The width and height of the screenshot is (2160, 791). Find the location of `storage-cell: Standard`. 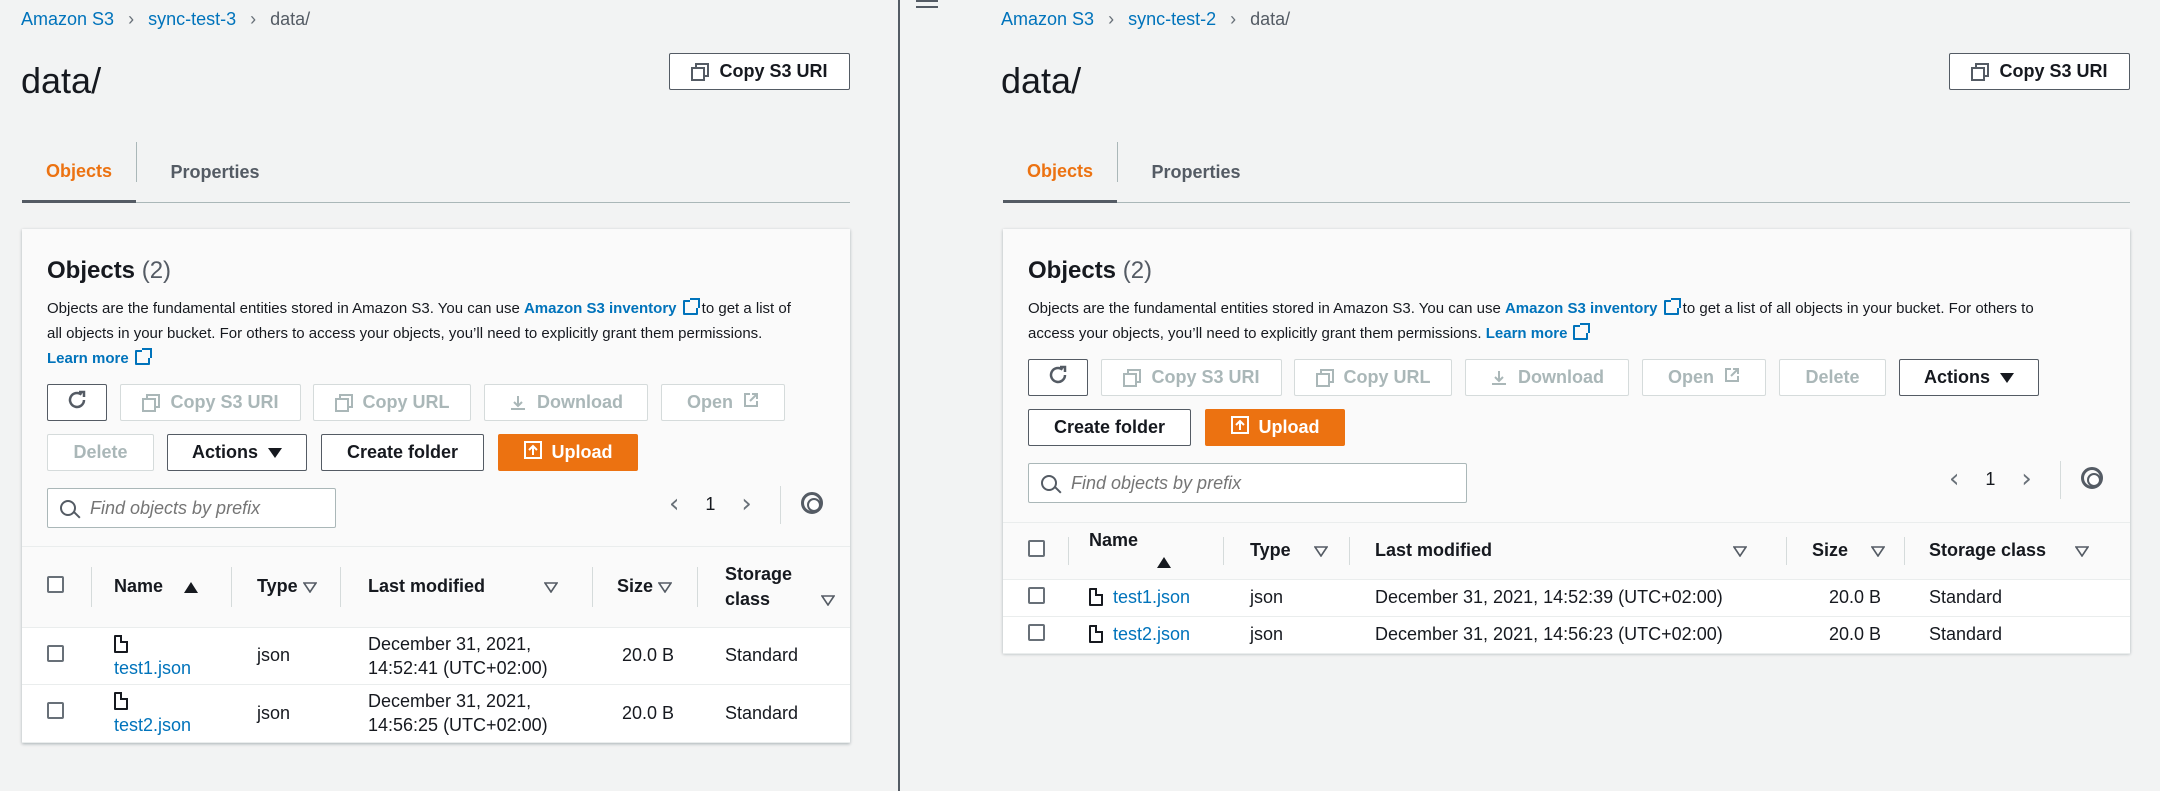

storage-cell: Standard is located at coordinates (774, 713).